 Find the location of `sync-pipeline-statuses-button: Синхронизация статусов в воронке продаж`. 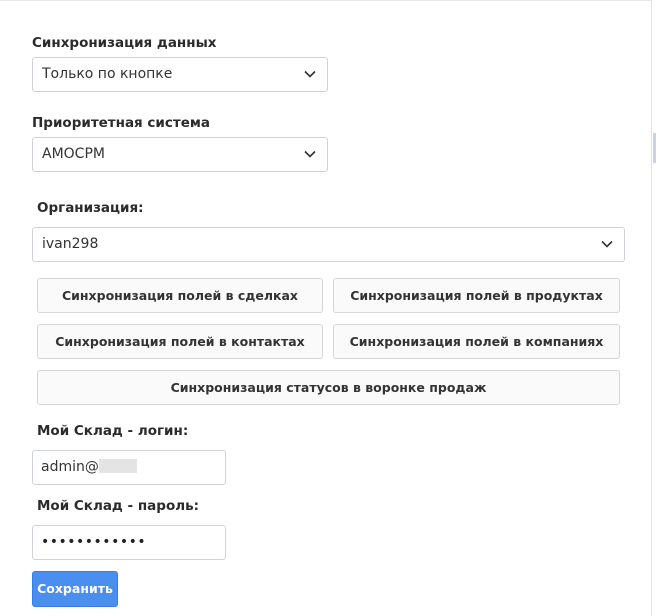

sync-pipeline-statuses-button: Синхронизация статусов в воронке продаж is located at coordinates (328, 387).